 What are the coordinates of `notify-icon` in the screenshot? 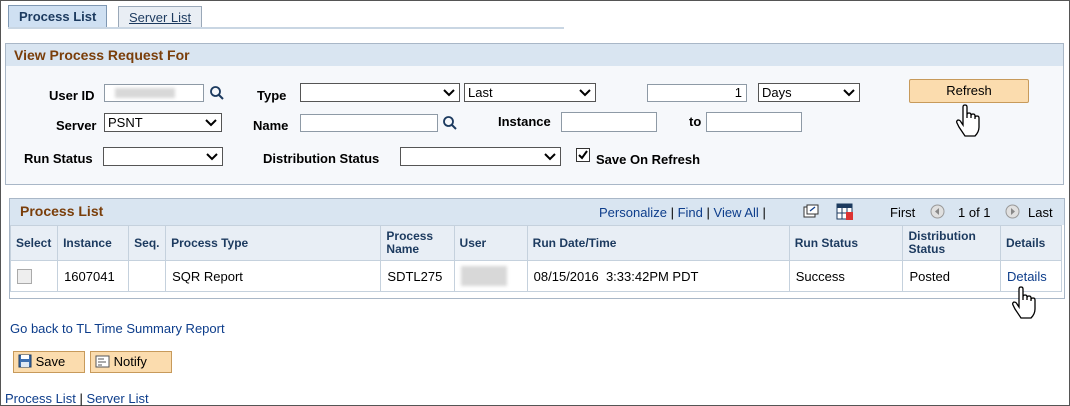 It's located at (102, 361).